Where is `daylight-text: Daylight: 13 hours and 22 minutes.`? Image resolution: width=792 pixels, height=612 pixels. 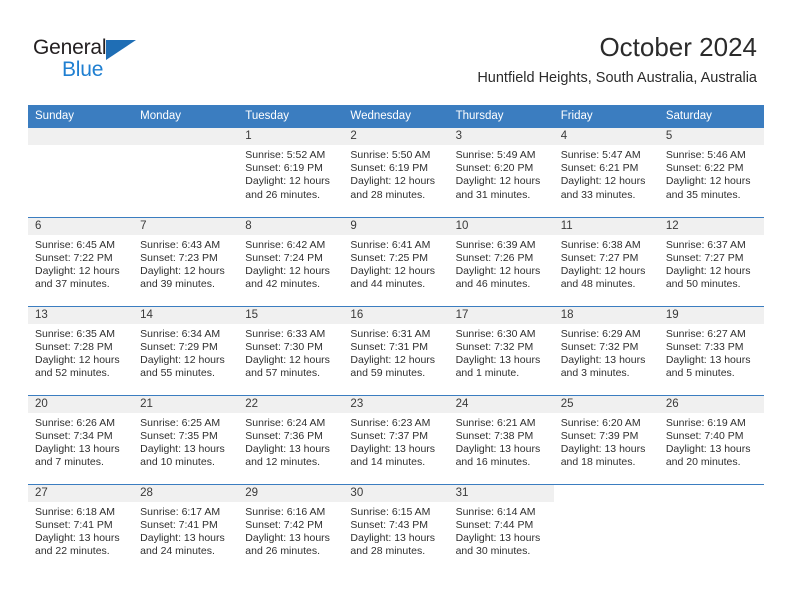 daylight-text: Daylight: 13 hours and 22 minutes. is located at coordinates (77, 544).